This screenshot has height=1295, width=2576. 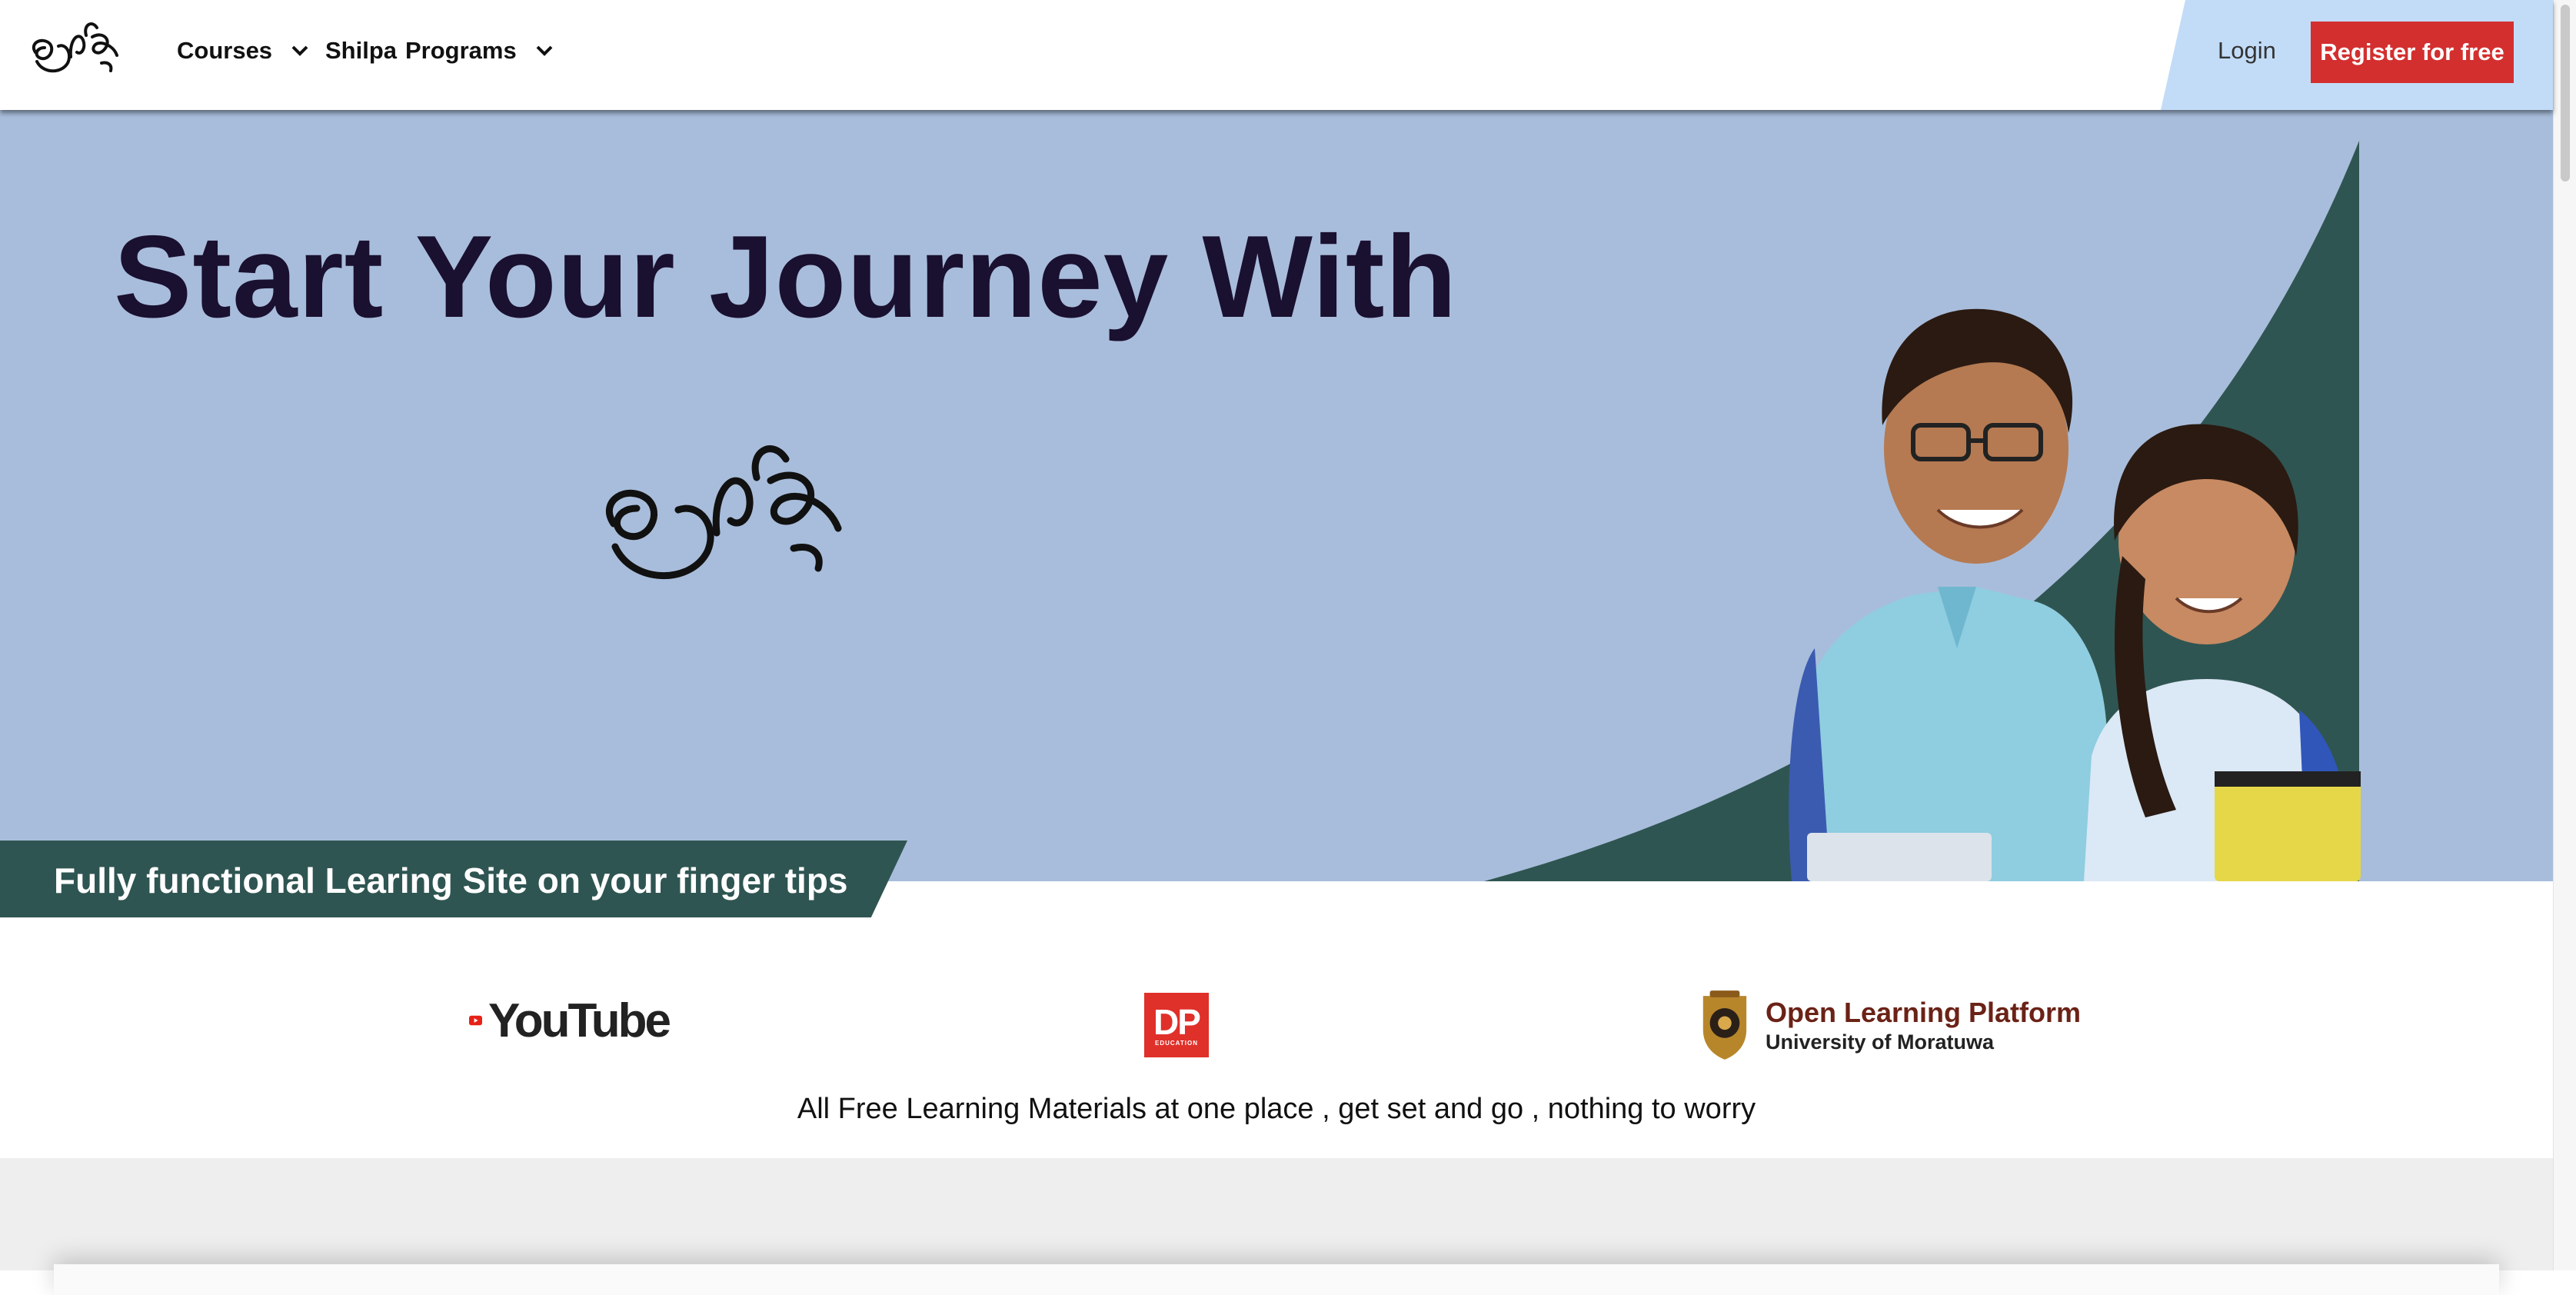 I want to click on youtube-logo-text: YouTube, so click(x=579, y=1020).